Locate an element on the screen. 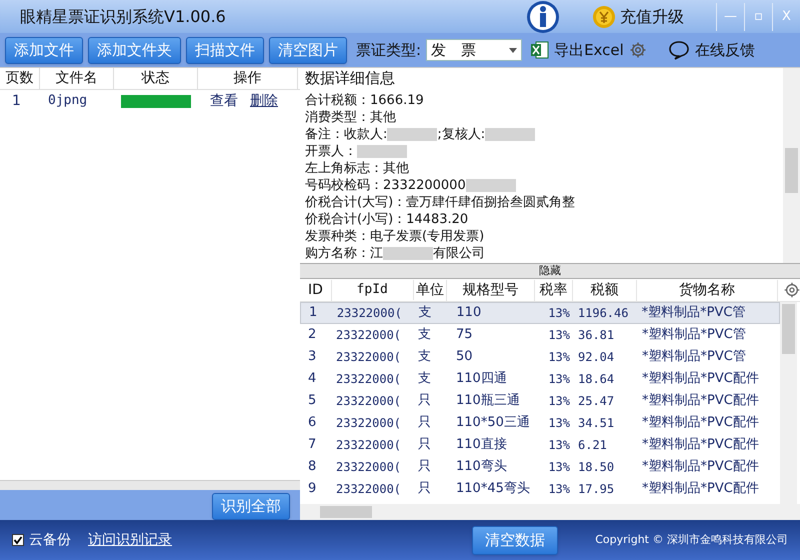 Image resolution: width=800 pixels, height=560 pixels. export-excel-button: 导出Excel is located at coordinates (589, 50).